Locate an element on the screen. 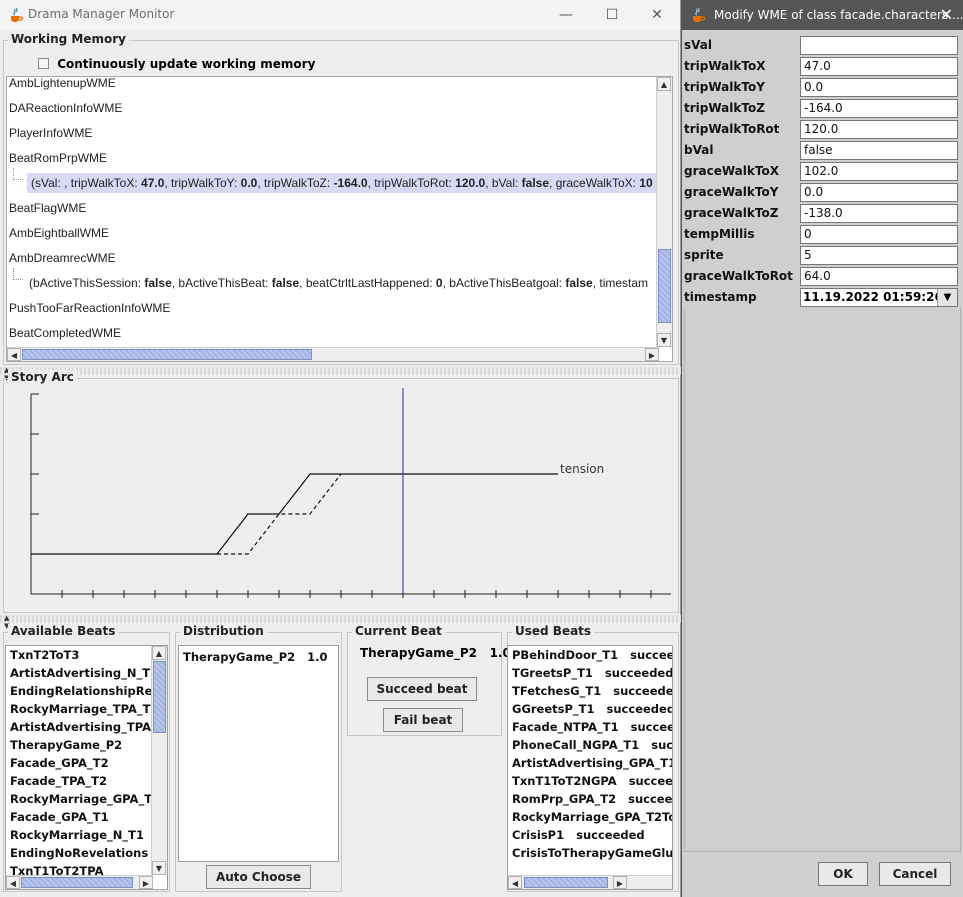 The width and height of the screenshot is (963, 897). property-field: -164.0 is located at coordinates (879, 108).